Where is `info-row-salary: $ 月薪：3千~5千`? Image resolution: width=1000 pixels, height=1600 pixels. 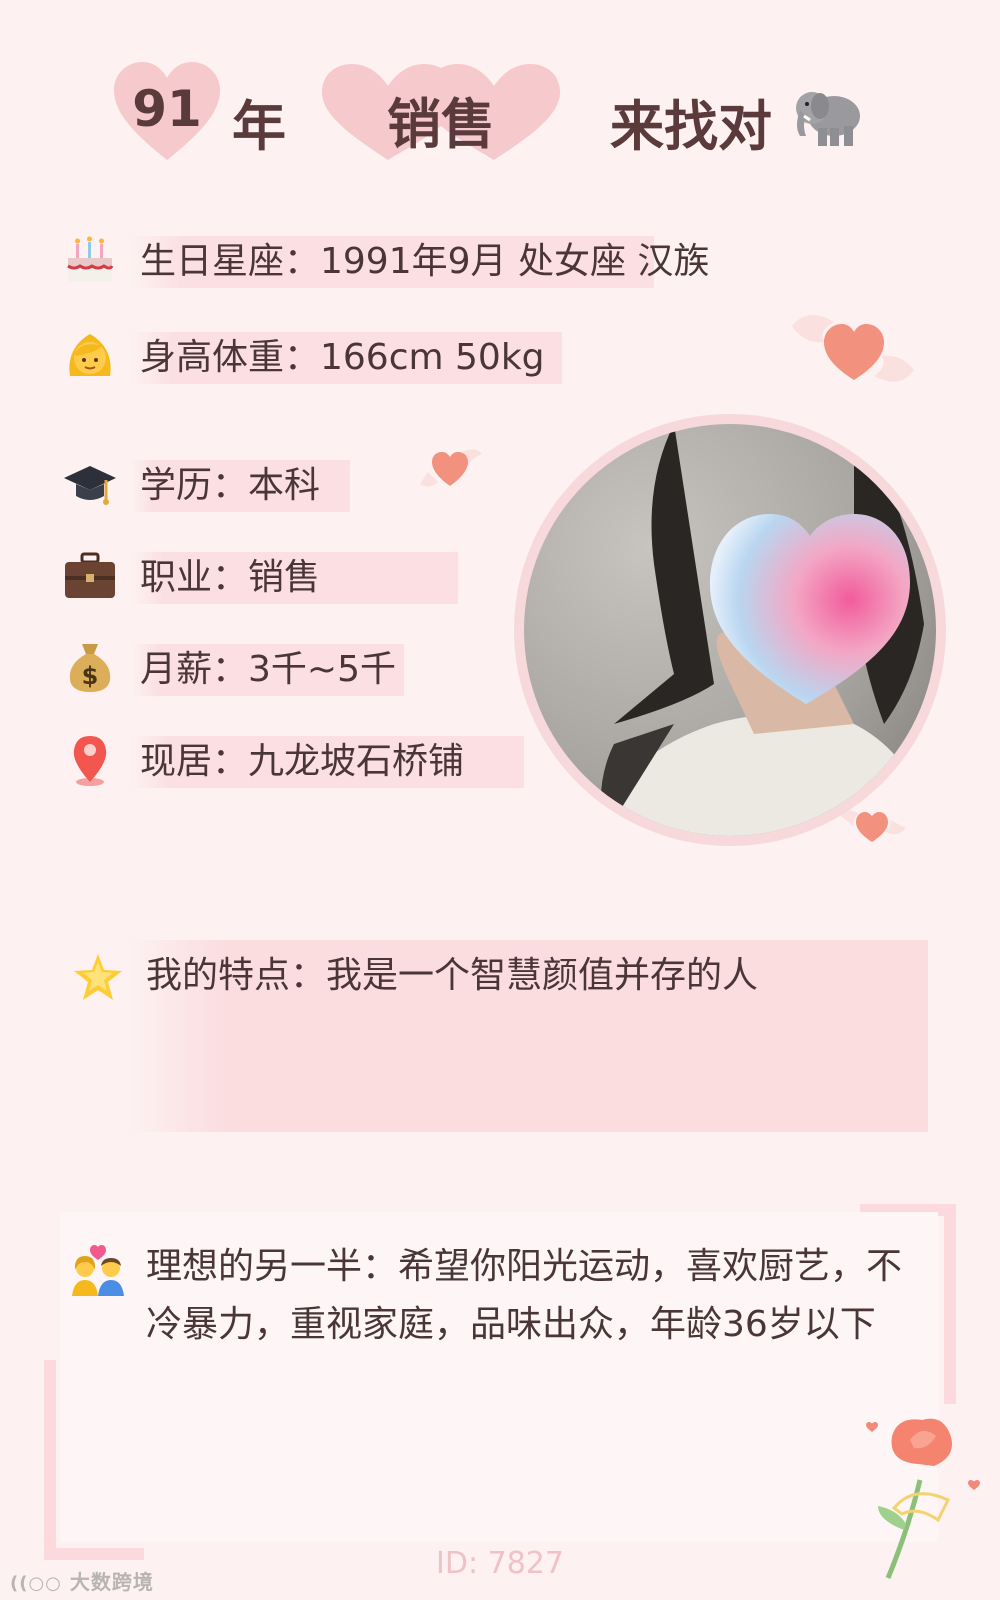 info-row-salary: $ 月薪：3千~5千 is located at coordinates (237, 668).